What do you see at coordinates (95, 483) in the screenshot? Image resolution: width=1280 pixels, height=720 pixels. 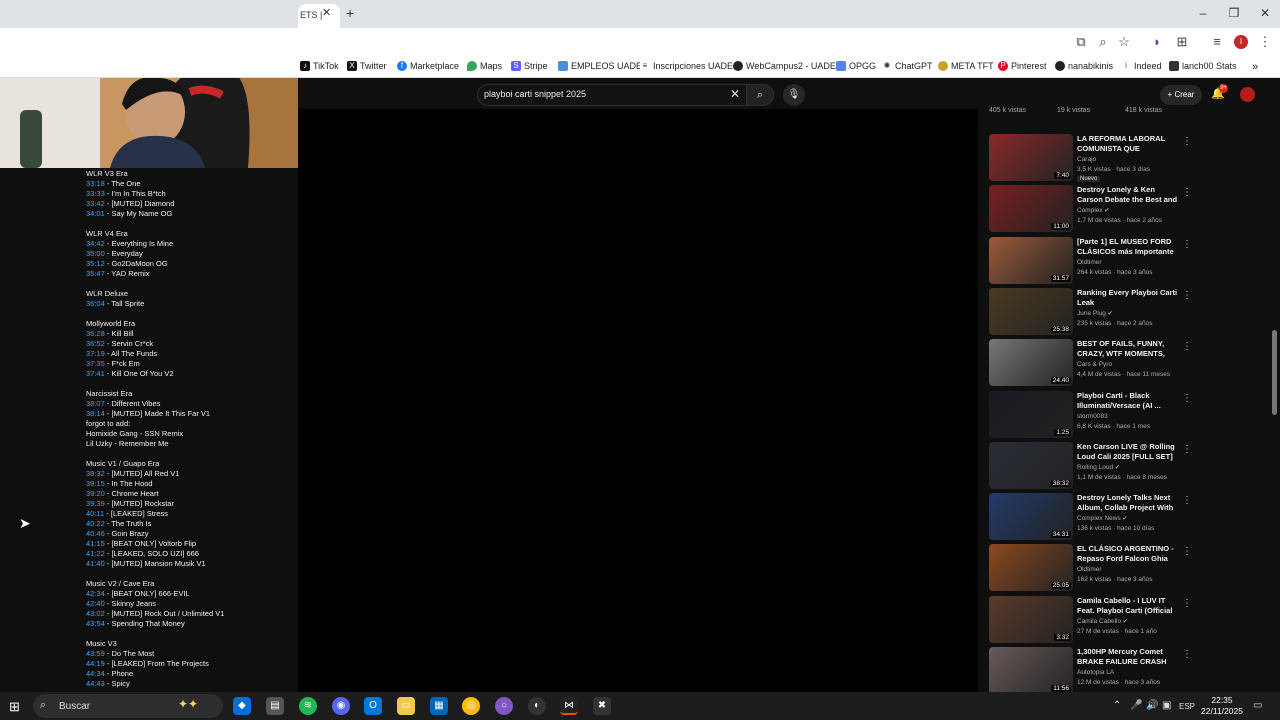 I see `timestamp-link: 39:15` at bounding box center [95, 483].